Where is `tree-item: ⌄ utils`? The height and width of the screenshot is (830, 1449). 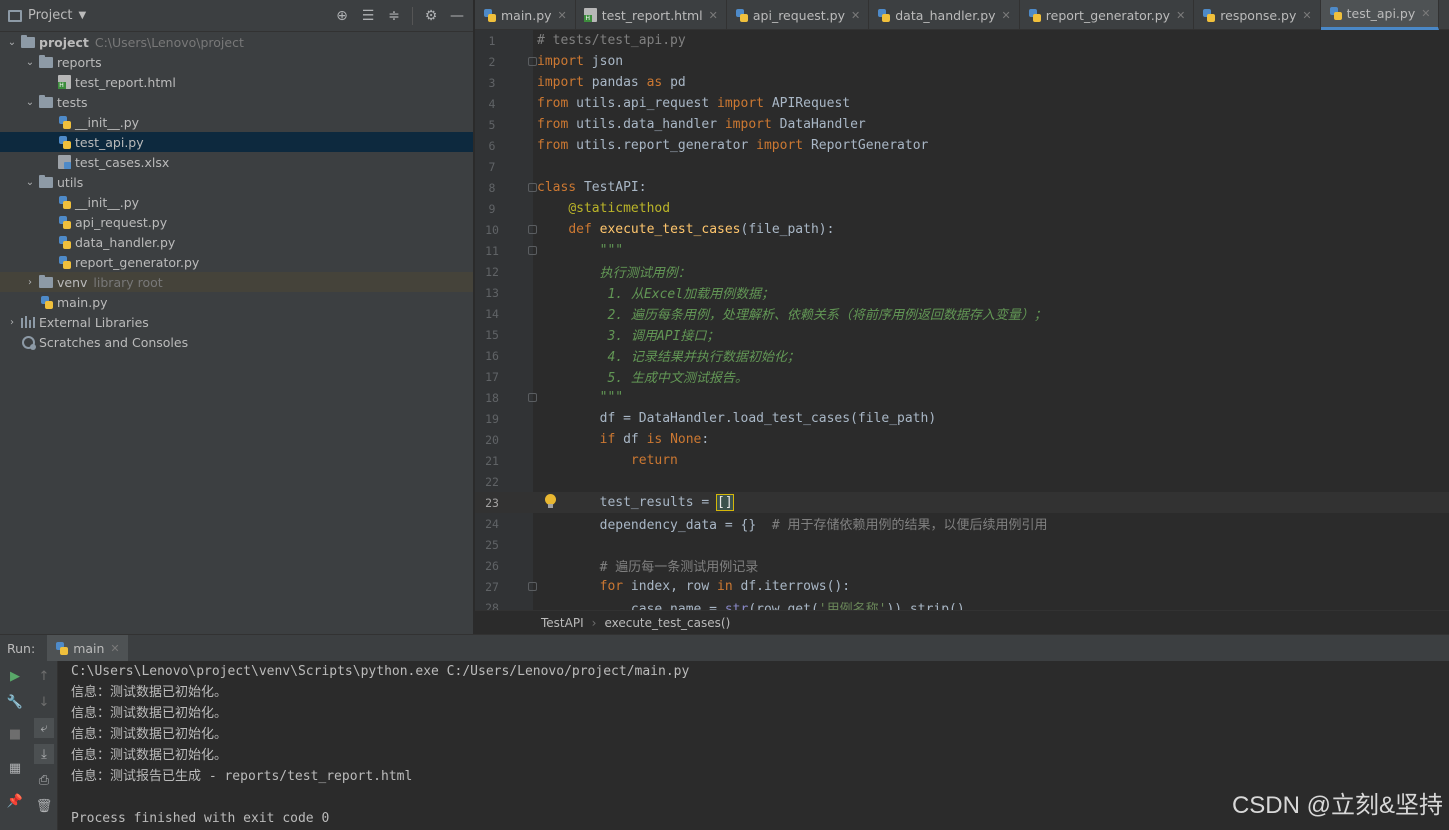 tree-item: ⌄ utils is located at coordinates (236, 182).